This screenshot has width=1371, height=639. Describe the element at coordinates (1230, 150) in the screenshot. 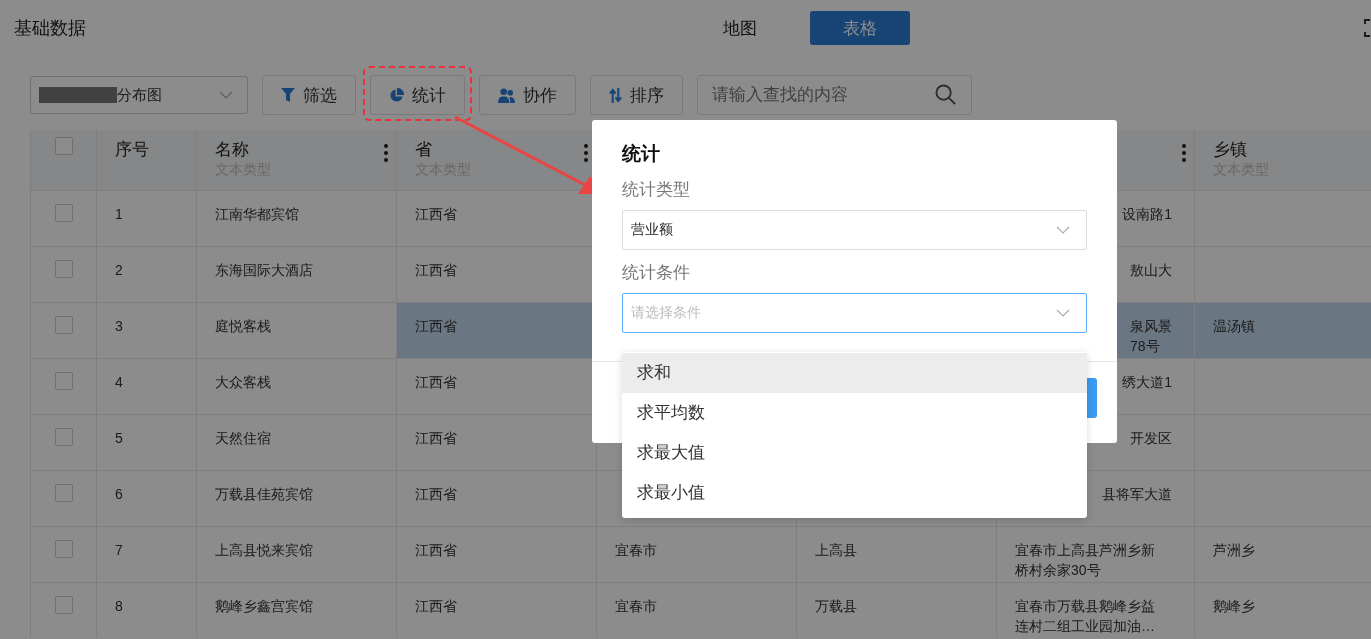

I see `column-header: 乡镇` at that location.